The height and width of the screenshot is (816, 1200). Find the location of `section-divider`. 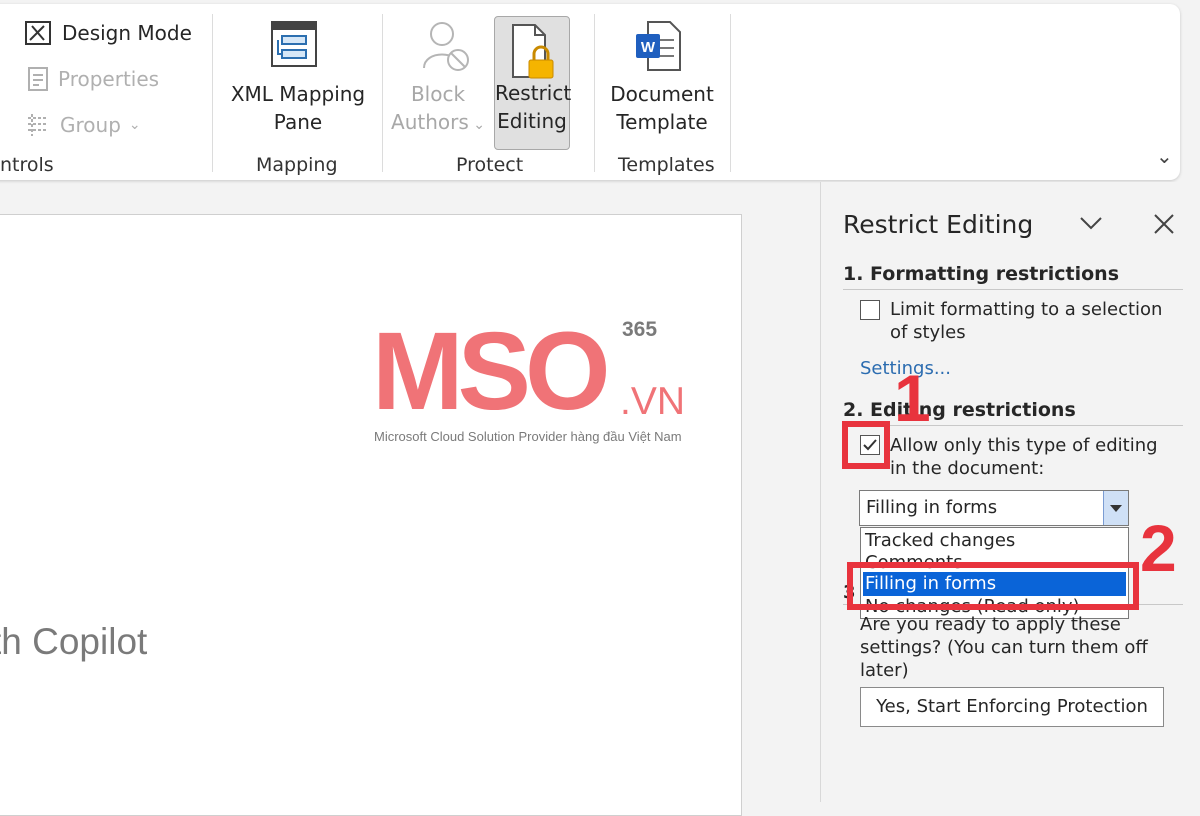

section-divider is located at coordinates (1013, 289).